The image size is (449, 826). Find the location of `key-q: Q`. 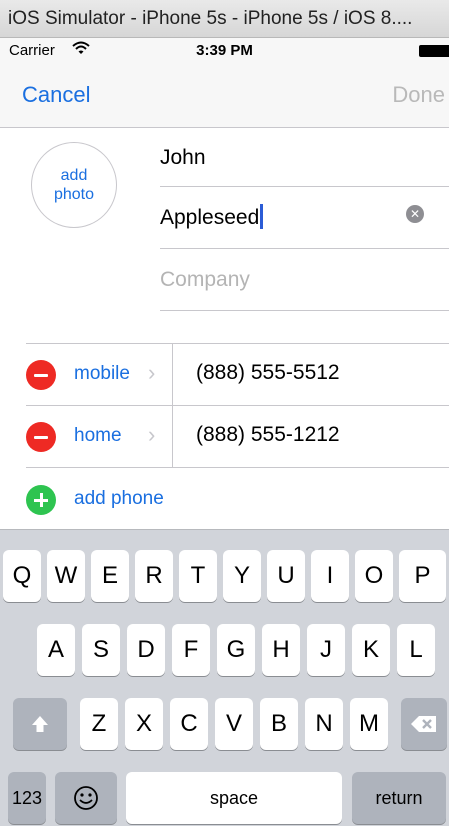

key-q: Q is located at coordinates (22, 576).